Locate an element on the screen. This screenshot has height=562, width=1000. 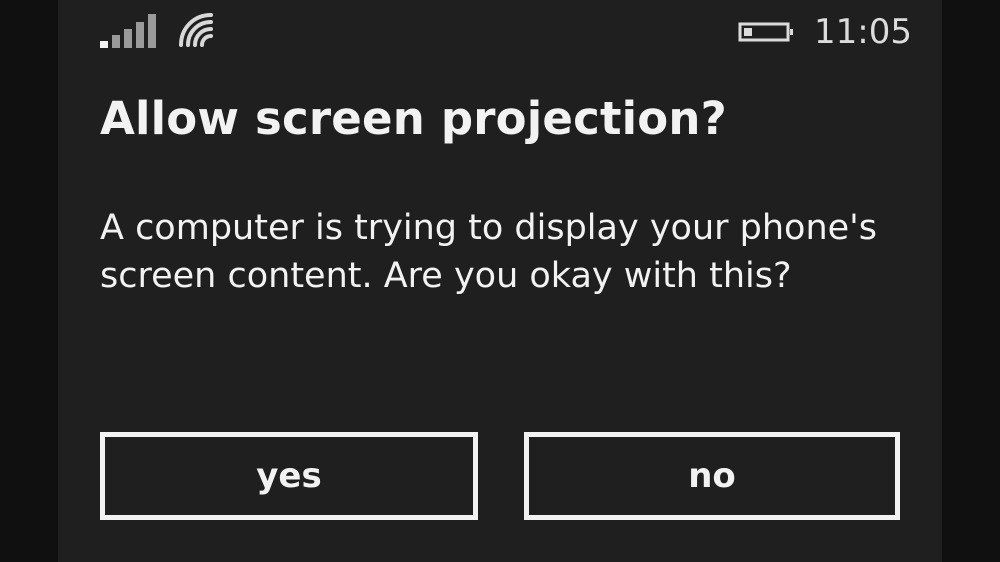
dialog-title: Allow screen projection? is located at coordinates (413, 118).